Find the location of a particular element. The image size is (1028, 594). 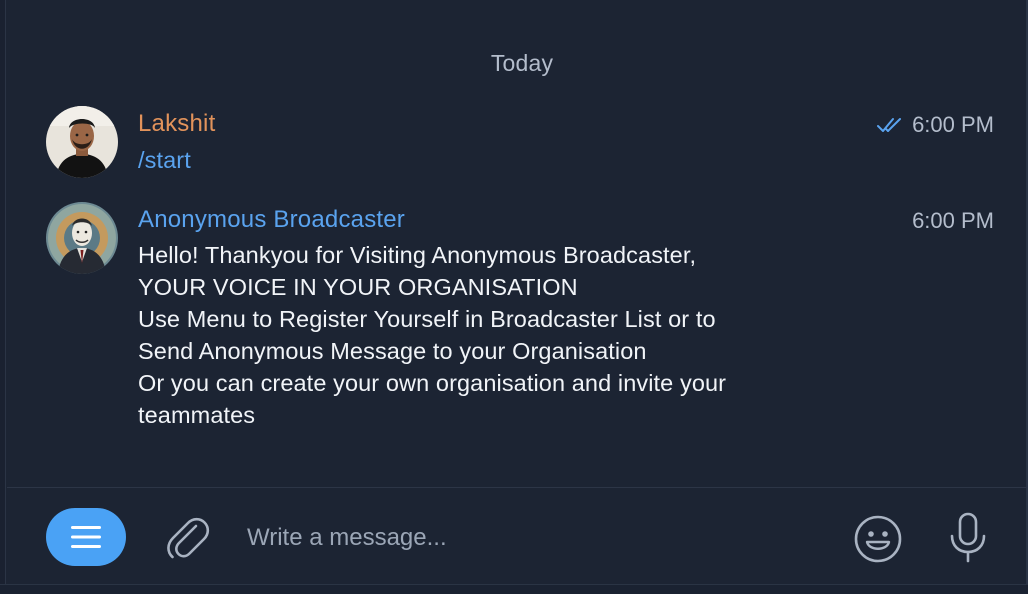

message-line: YOUR VOICE IN YOUR ORGANISATION is located at coordinates (358, 287).